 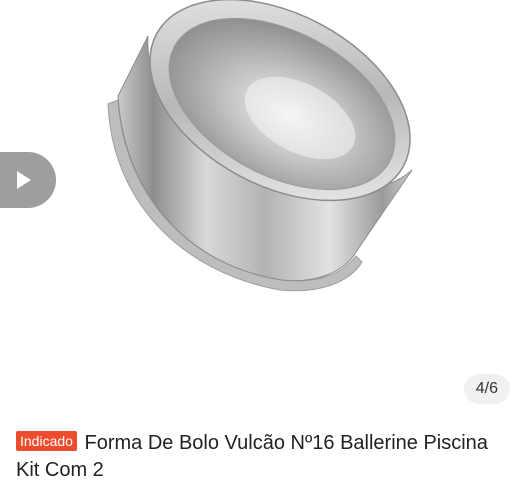 I want to click on play-video-button, so click(x=28, y=180).